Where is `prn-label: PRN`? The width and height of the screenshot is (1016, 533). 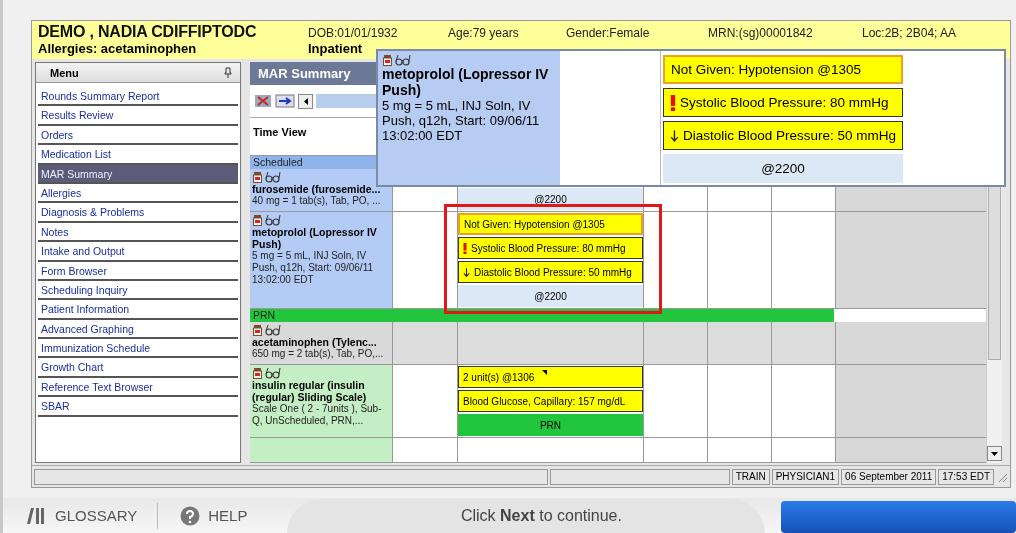
prn-label: PRN is located at coordinates (550, 425).